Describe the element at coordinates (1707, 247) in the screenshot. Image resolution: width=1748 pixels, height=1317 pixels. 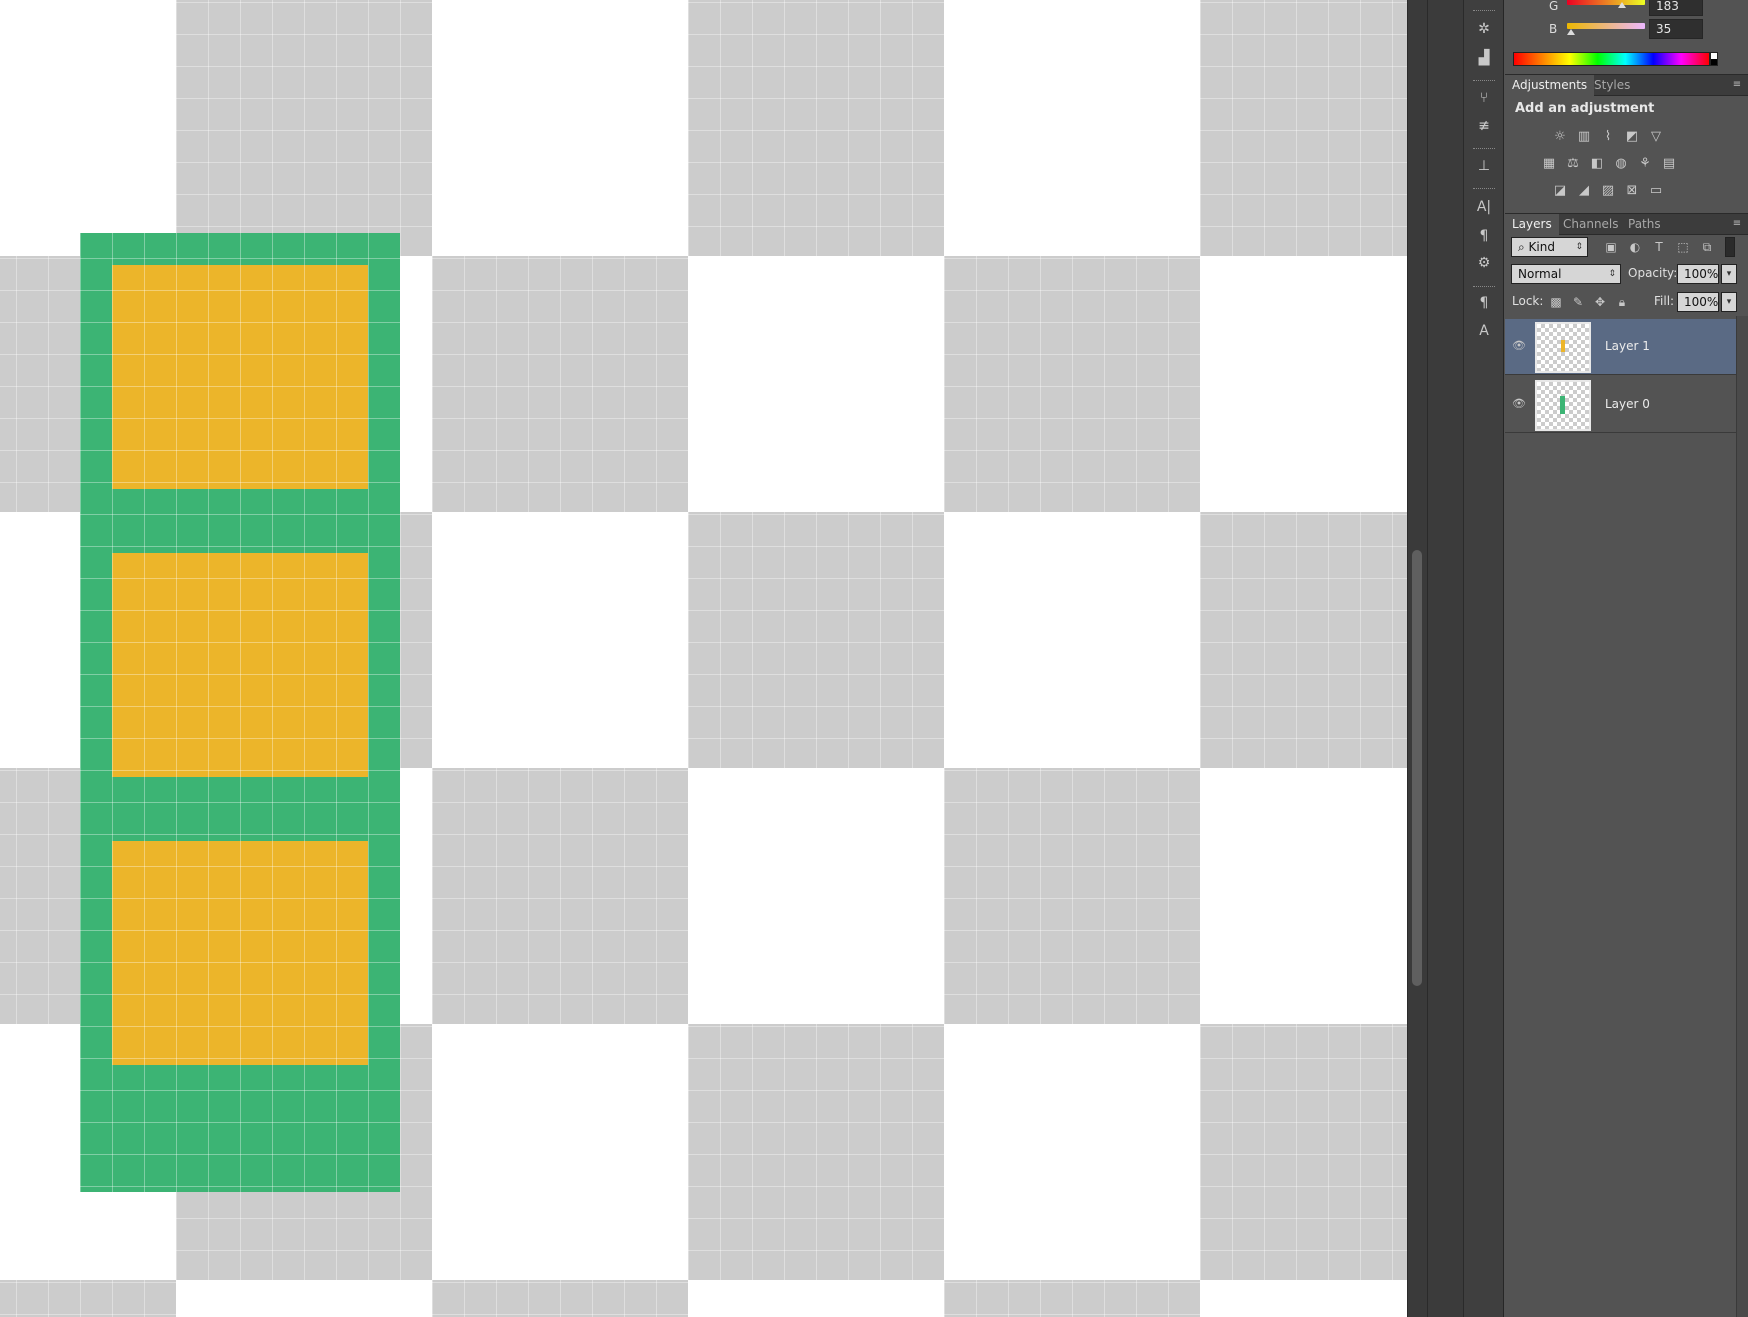
I see `filter-smart-objects-icon: ⧉` at that location.